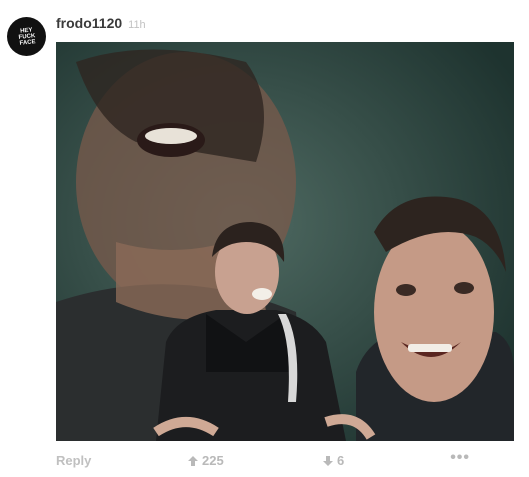 This screenshot has width=529, height=477. I want to click on downvote-button: 6, so click(333, 460).